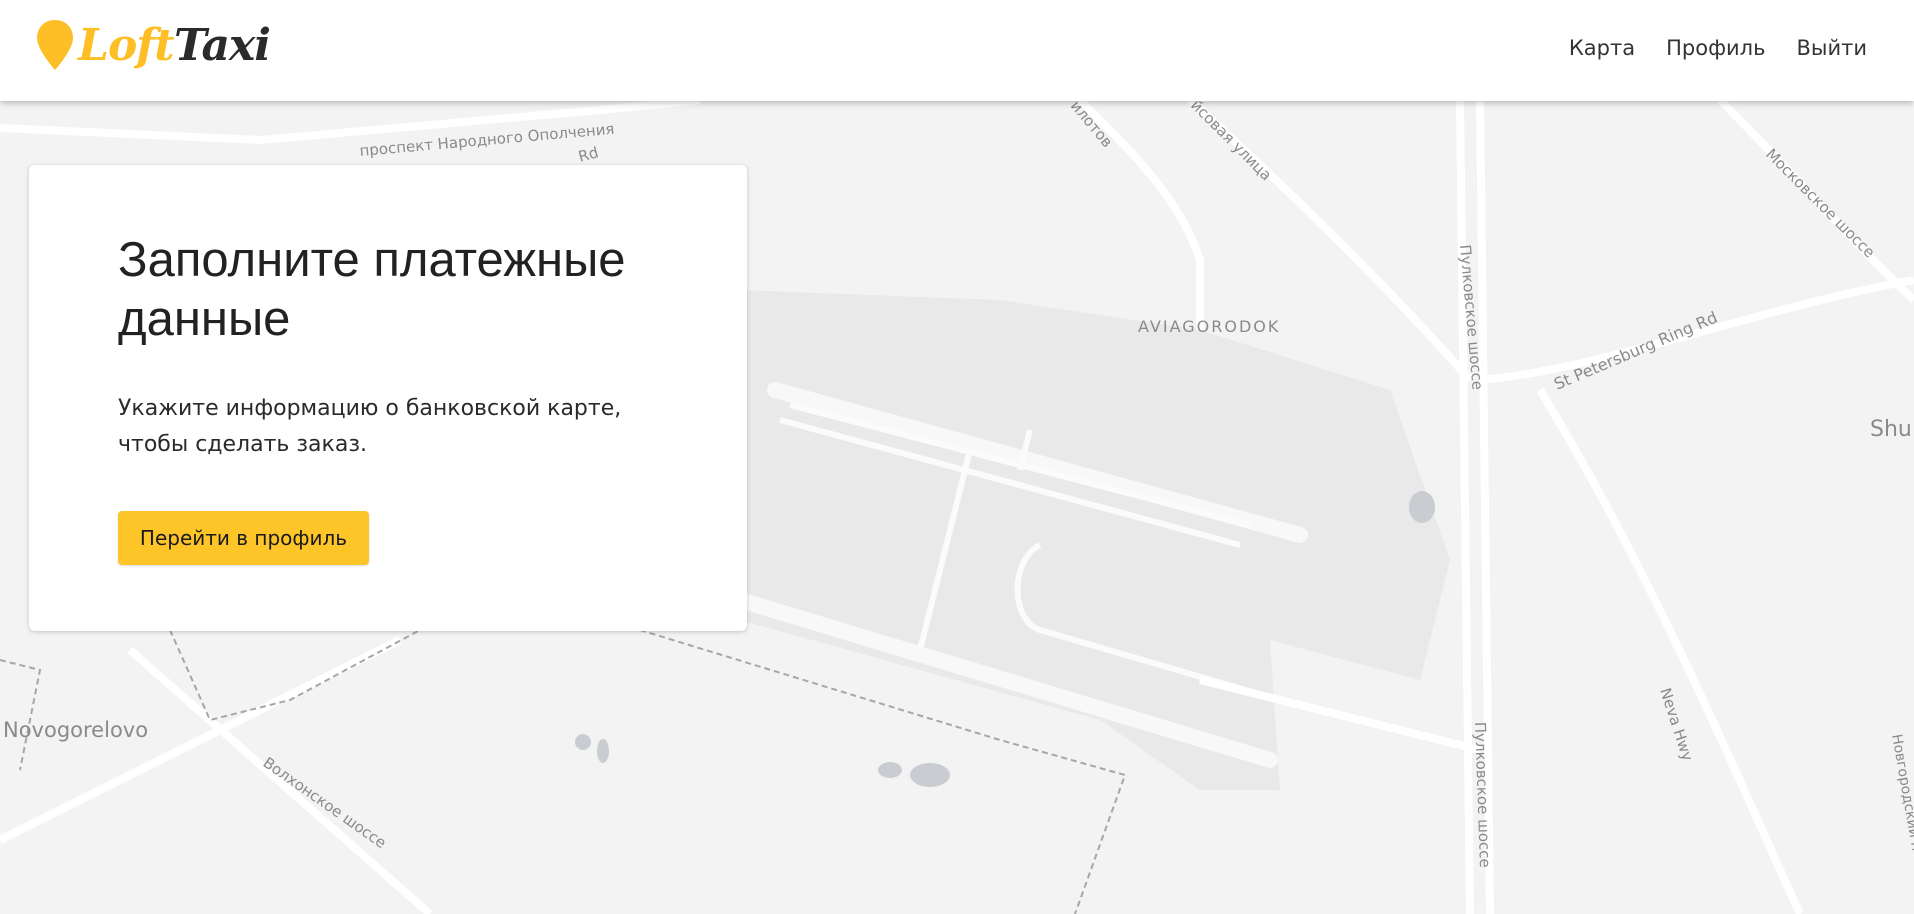 The image size is (1914, 914). I want to click on map-label-novogorelovo: Novogorelovo, so click(75, 730).